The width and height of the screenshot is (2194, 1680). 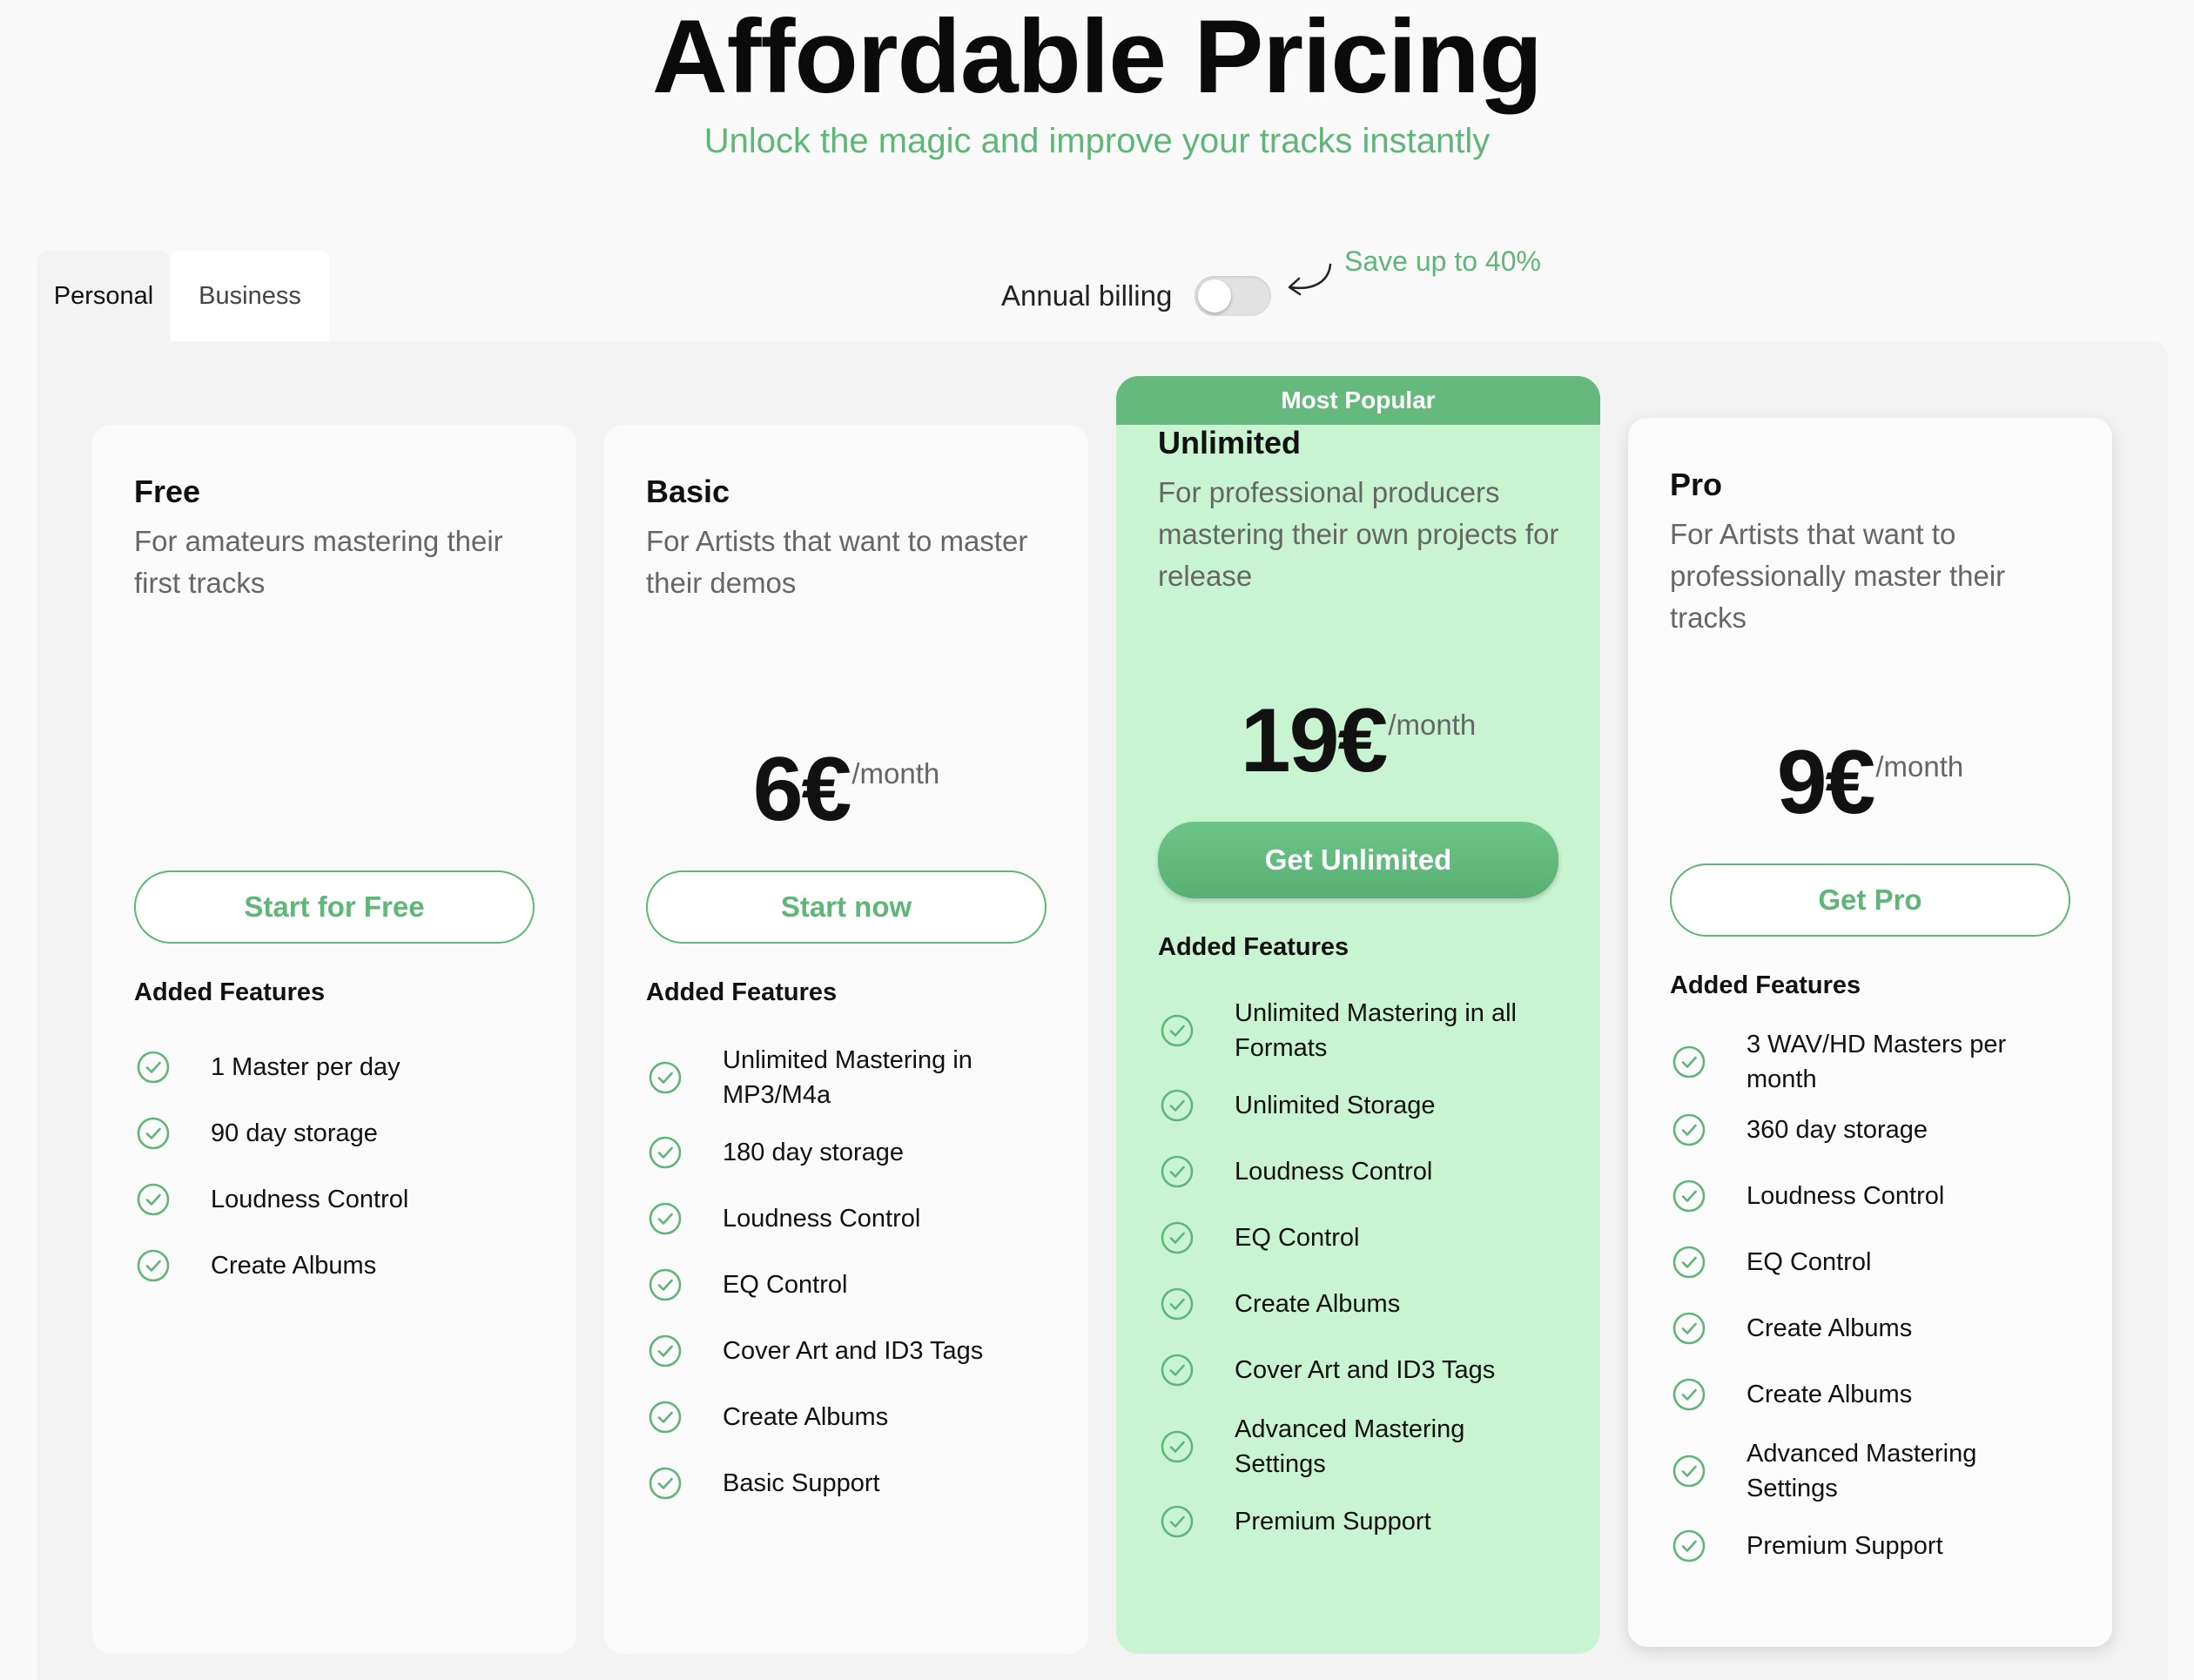 I want to click on plan-name: Free, so click(x=168, y=491).